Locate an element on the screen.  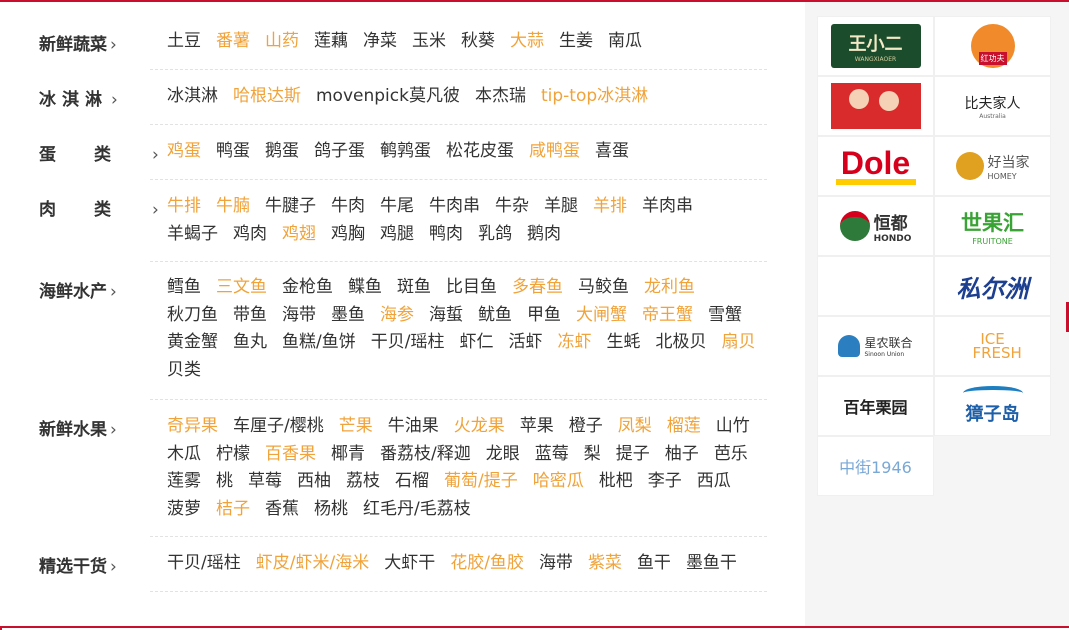
category-link: 黄金蟹 is located at coordinates (192, 343).